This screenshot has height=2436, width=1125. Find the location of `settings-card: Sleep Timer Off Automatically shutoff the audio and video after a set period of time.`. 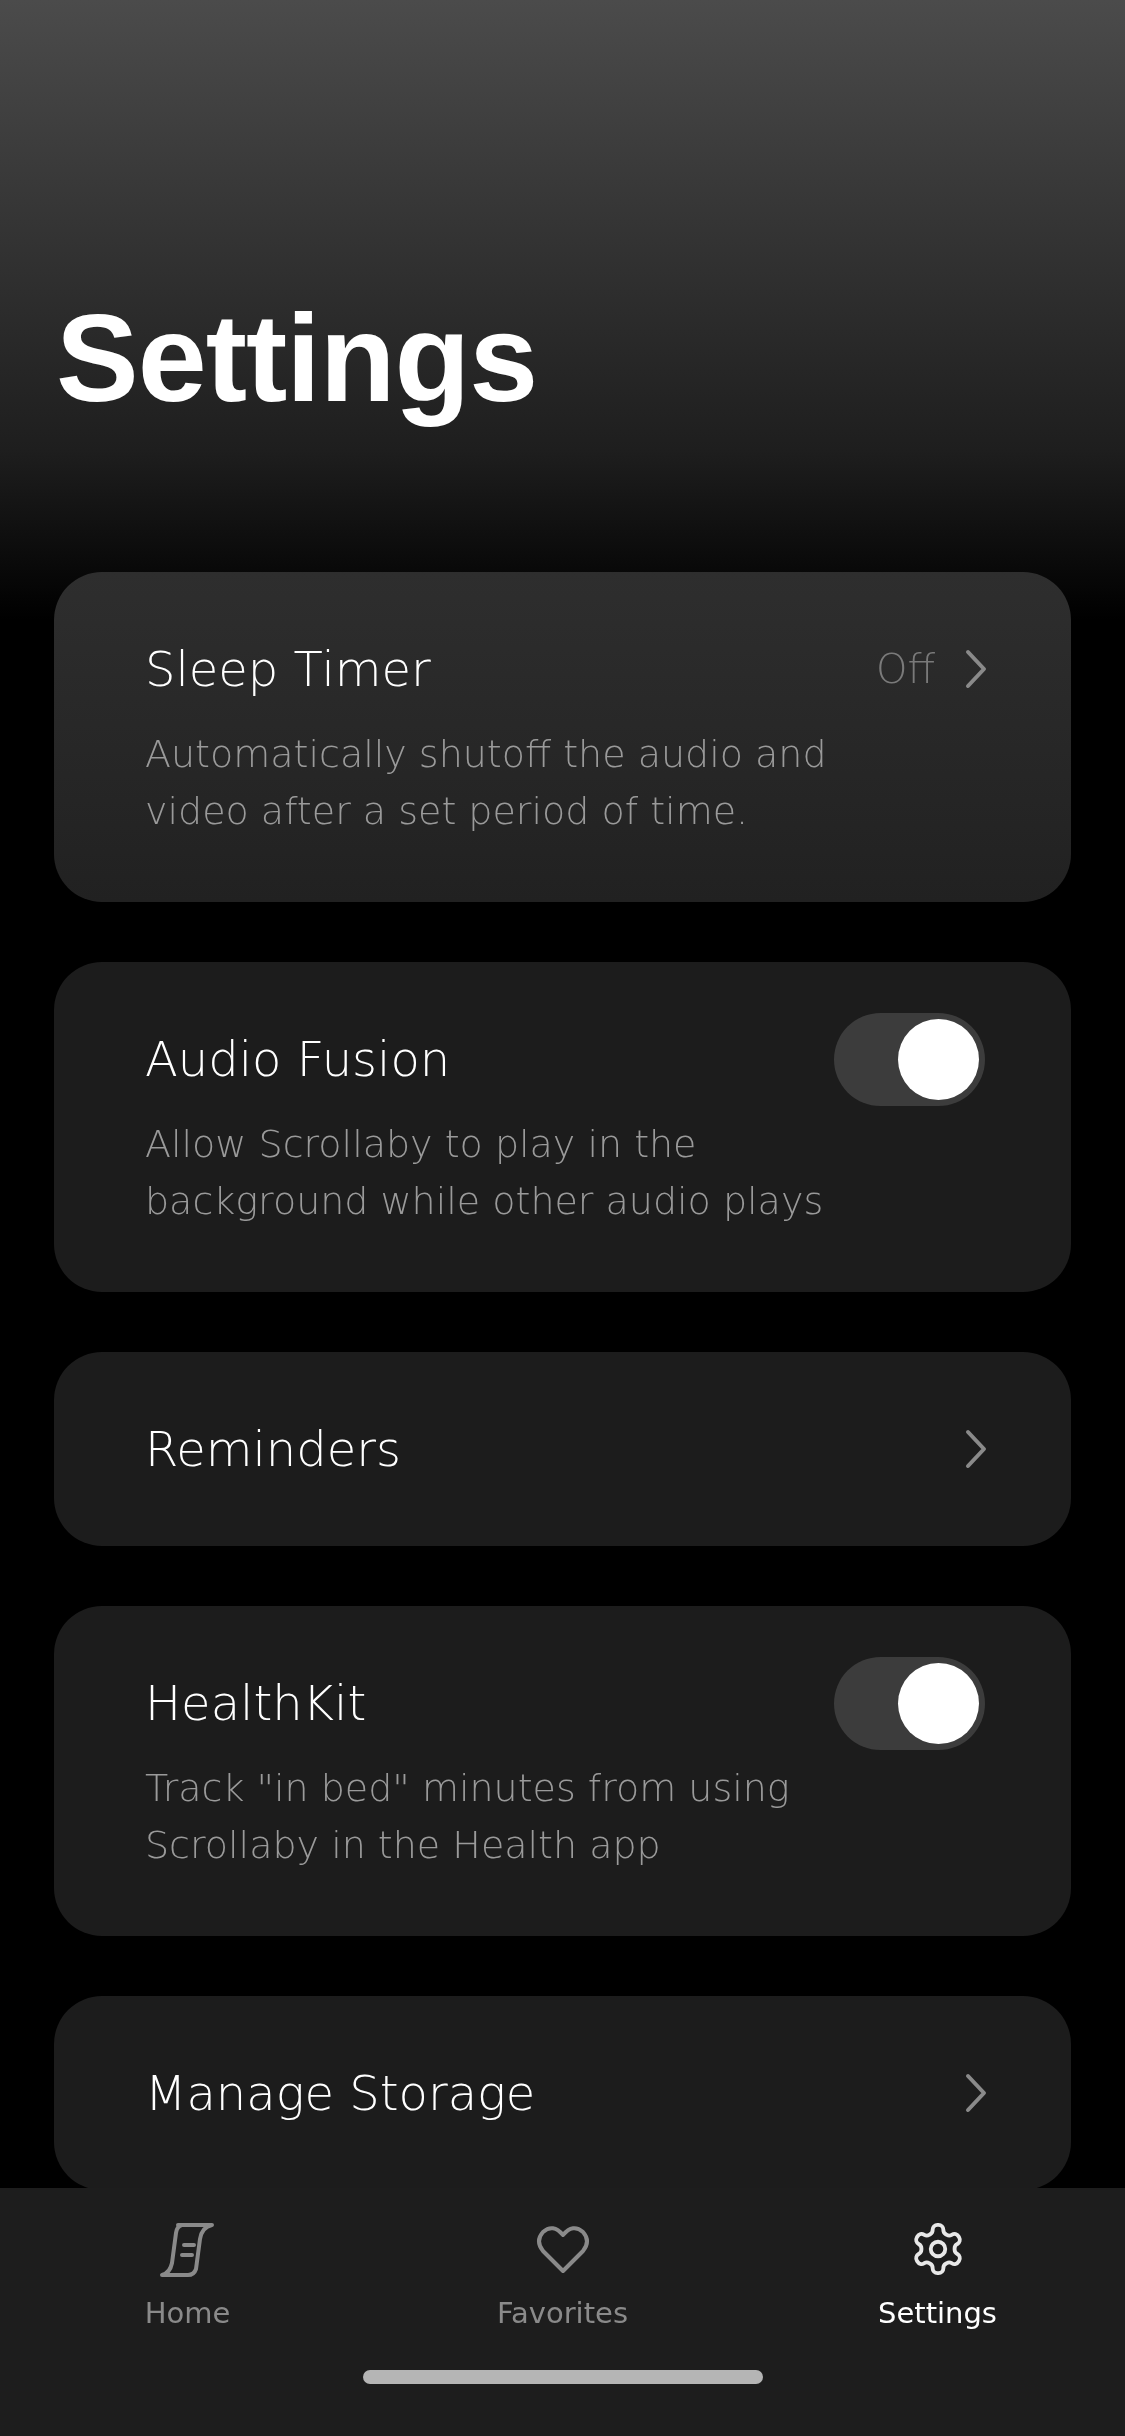

settings-card: Sleep Timer Off Automatically shutoff the audio and video after a set period of time. is located at coordinates (562, 737).